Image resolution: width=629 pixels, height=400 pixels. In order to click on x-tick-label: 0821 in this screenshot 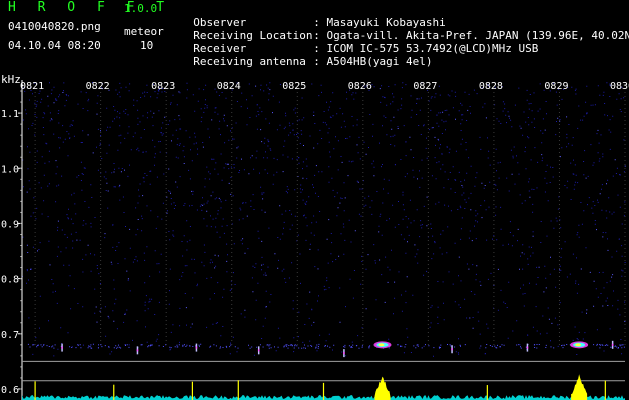, I will do `click(32, 86)`.